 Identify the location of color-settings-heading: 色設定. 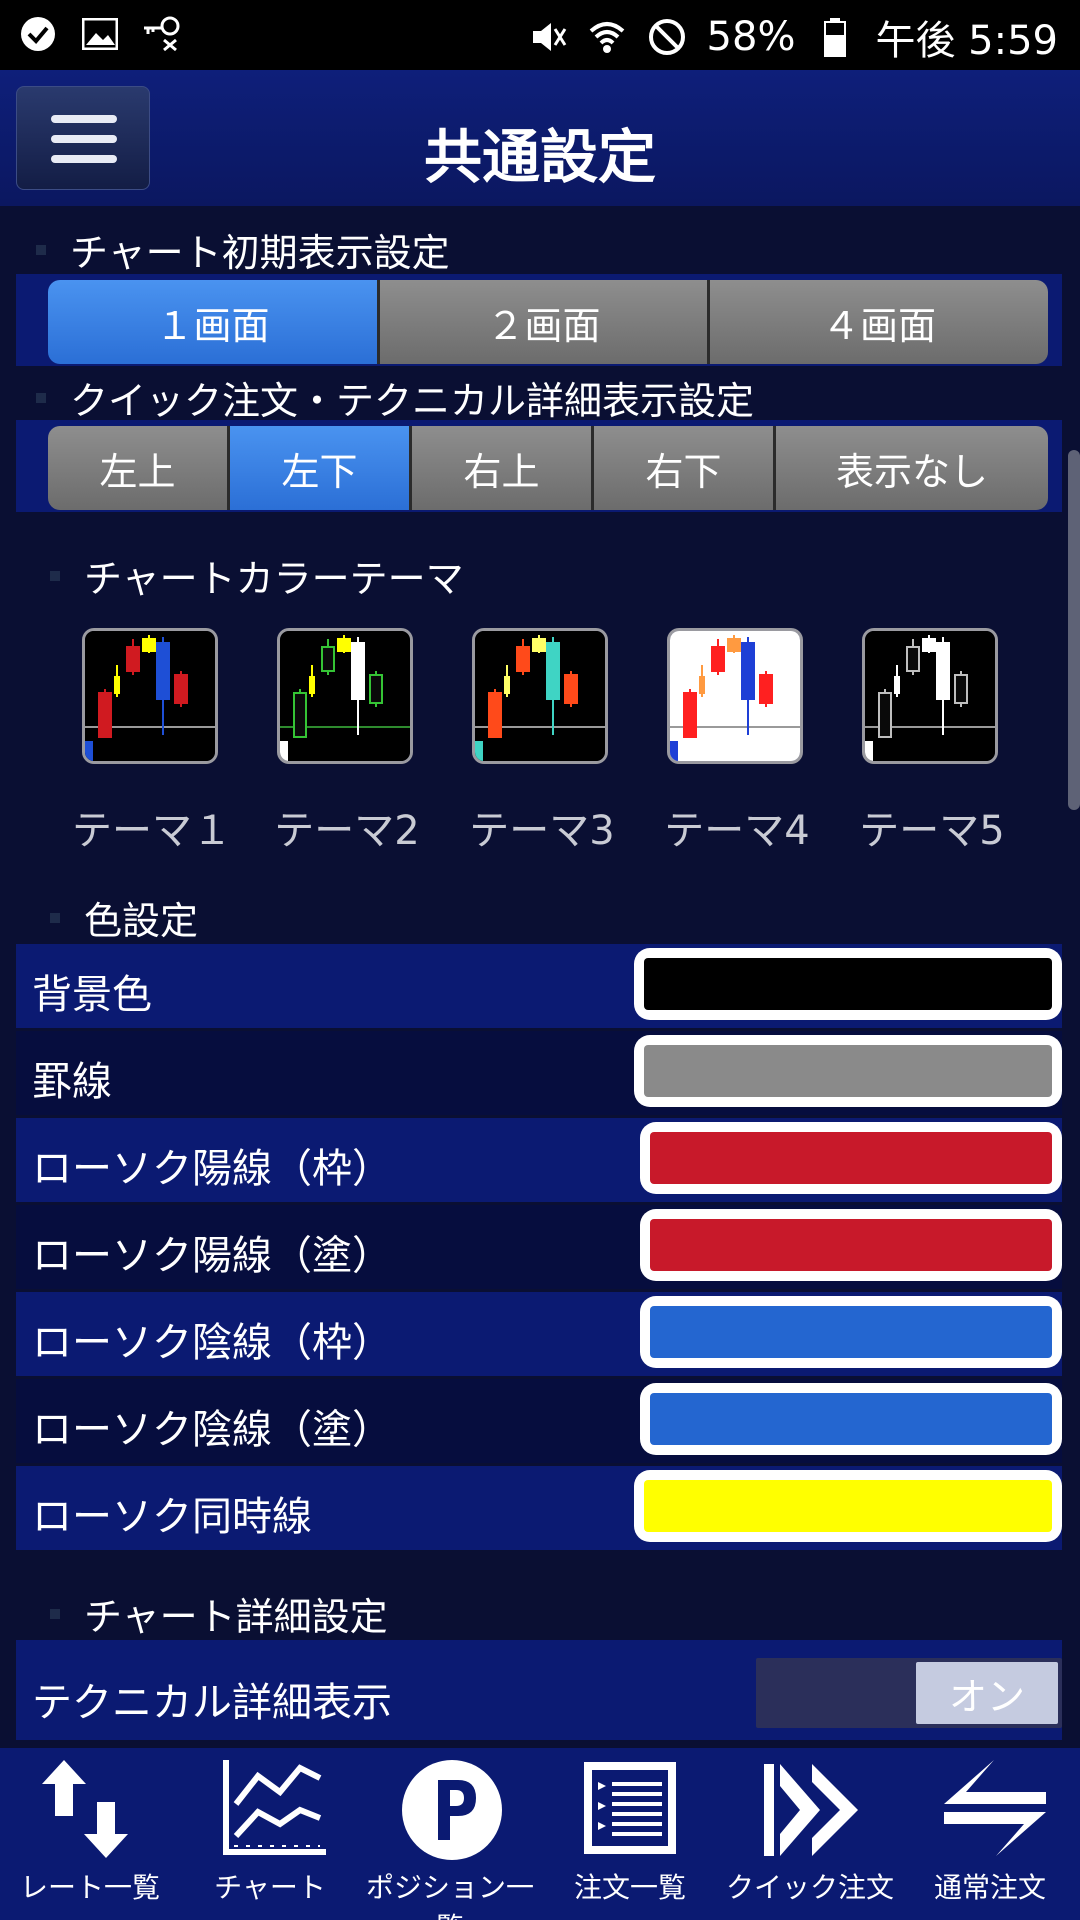
(124, 917).